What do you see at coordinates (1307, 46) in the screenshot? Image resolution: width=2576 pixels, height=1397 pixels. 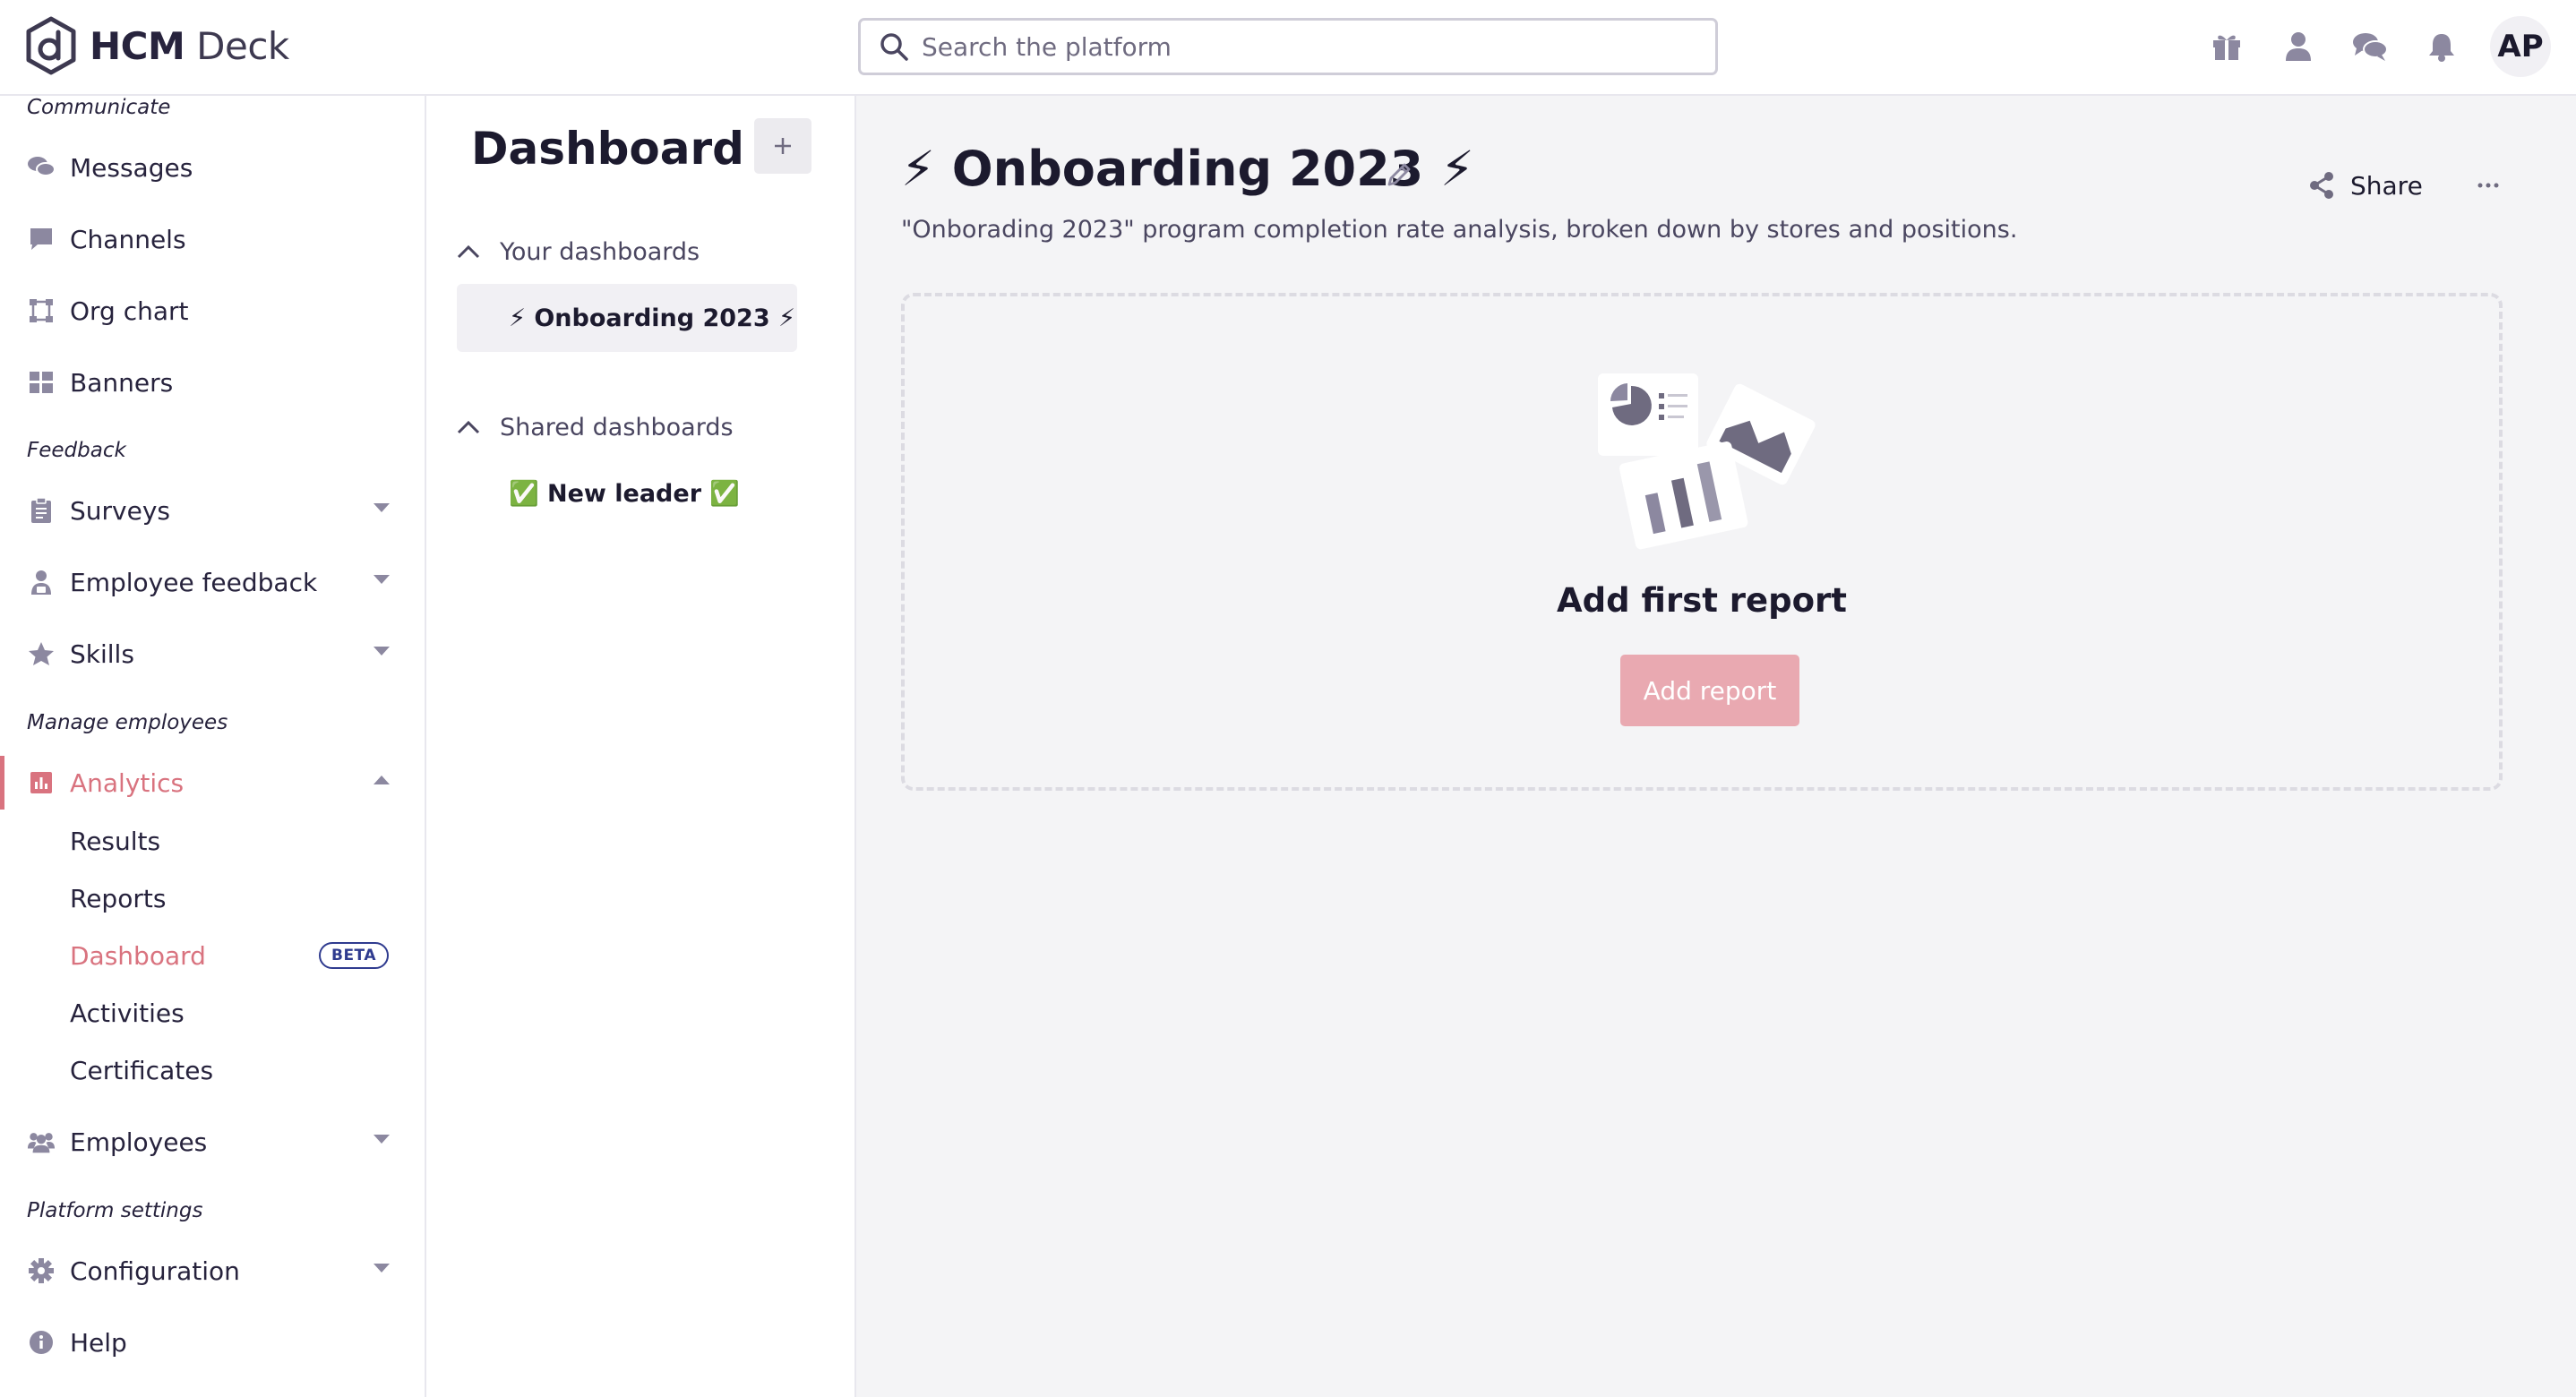 I see `search-input` at bounding box center [1307, 46].